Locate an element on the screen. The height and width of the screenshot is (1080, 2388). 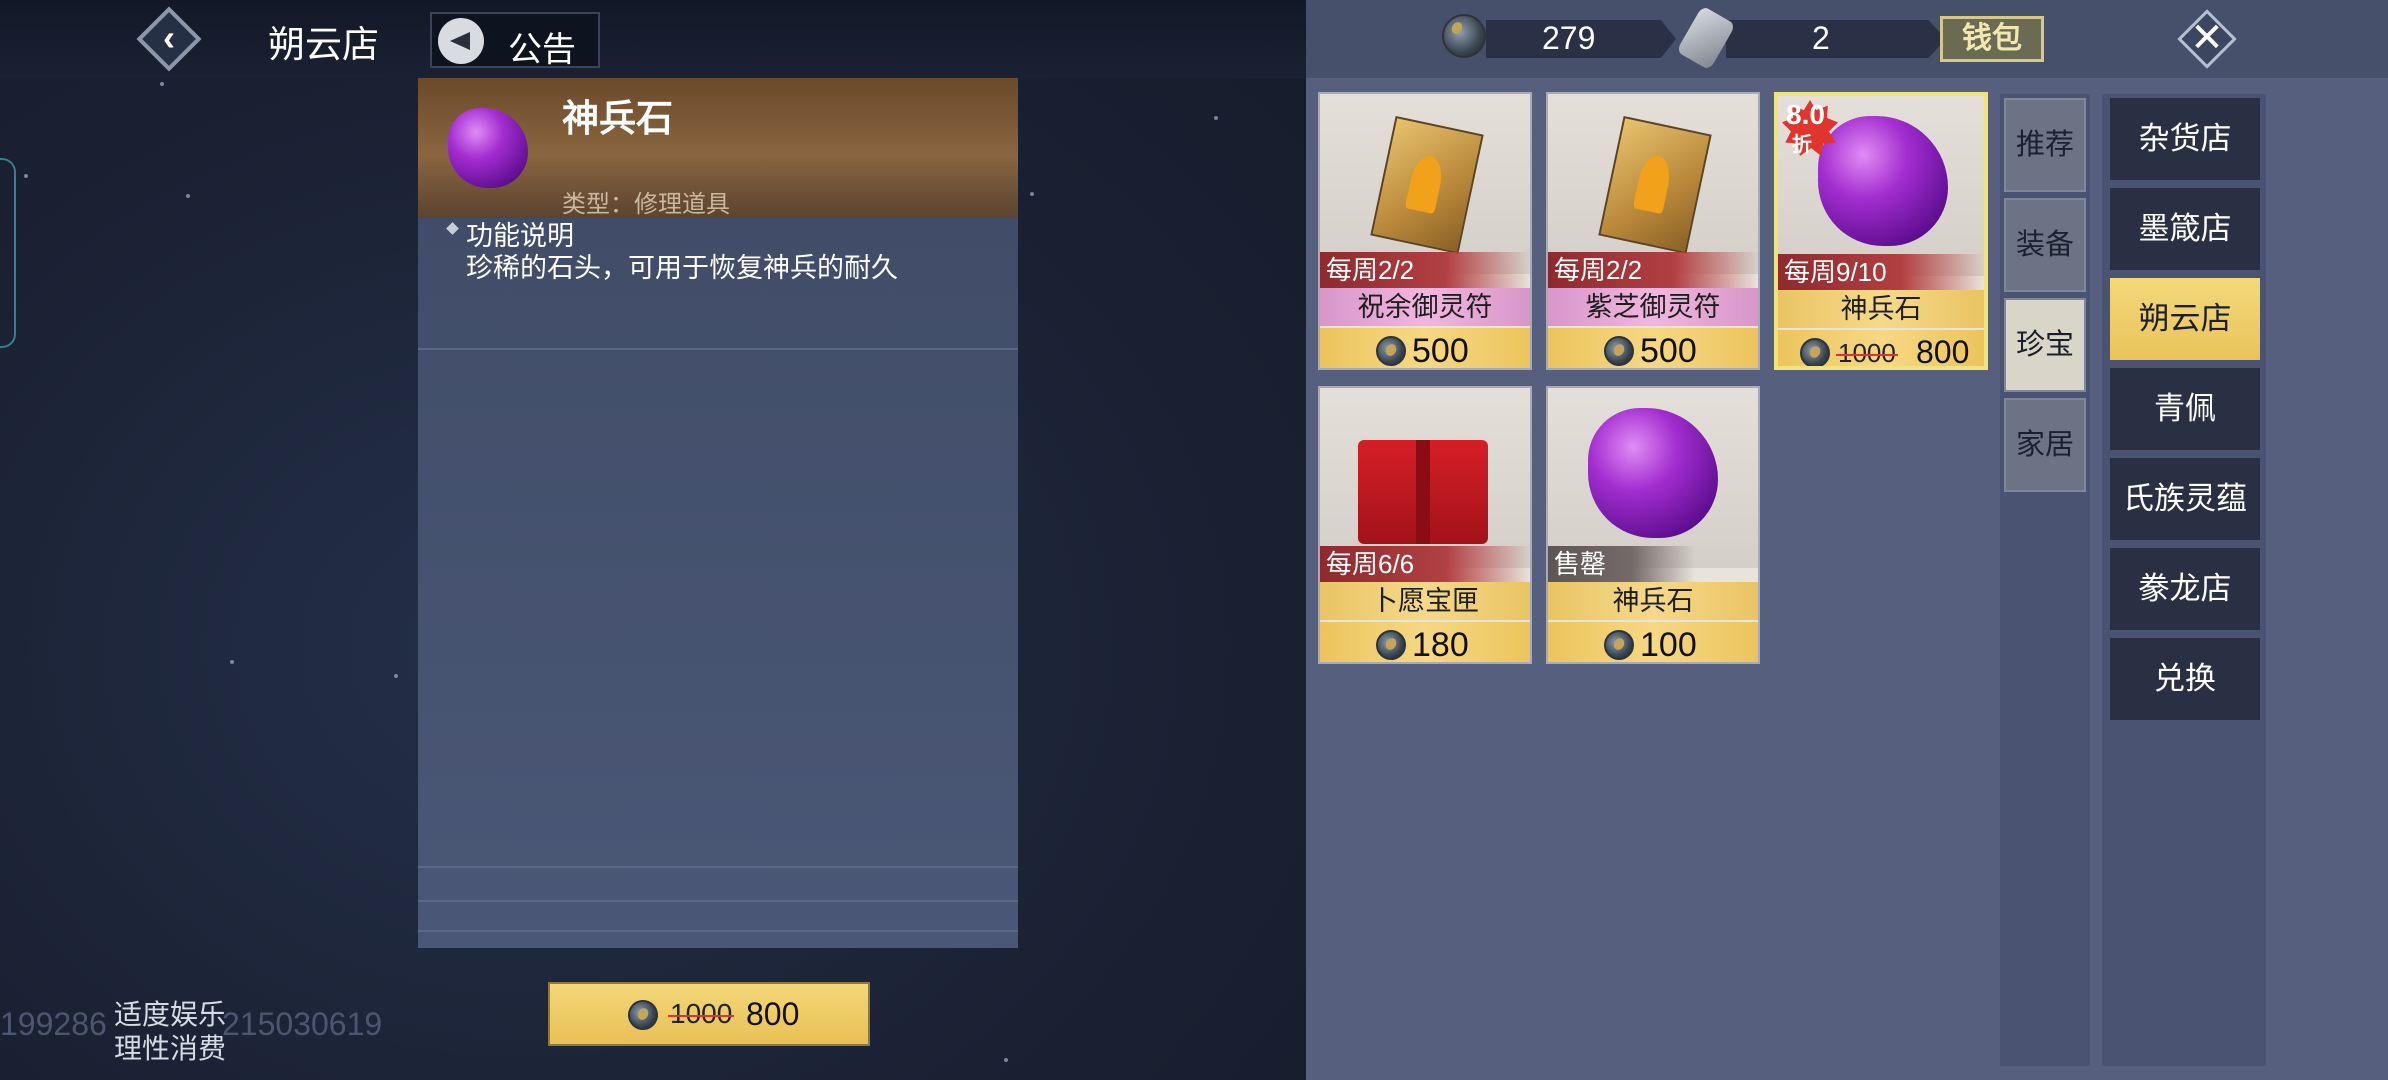
token-value: 2 is located at coordinates (1821, 38).